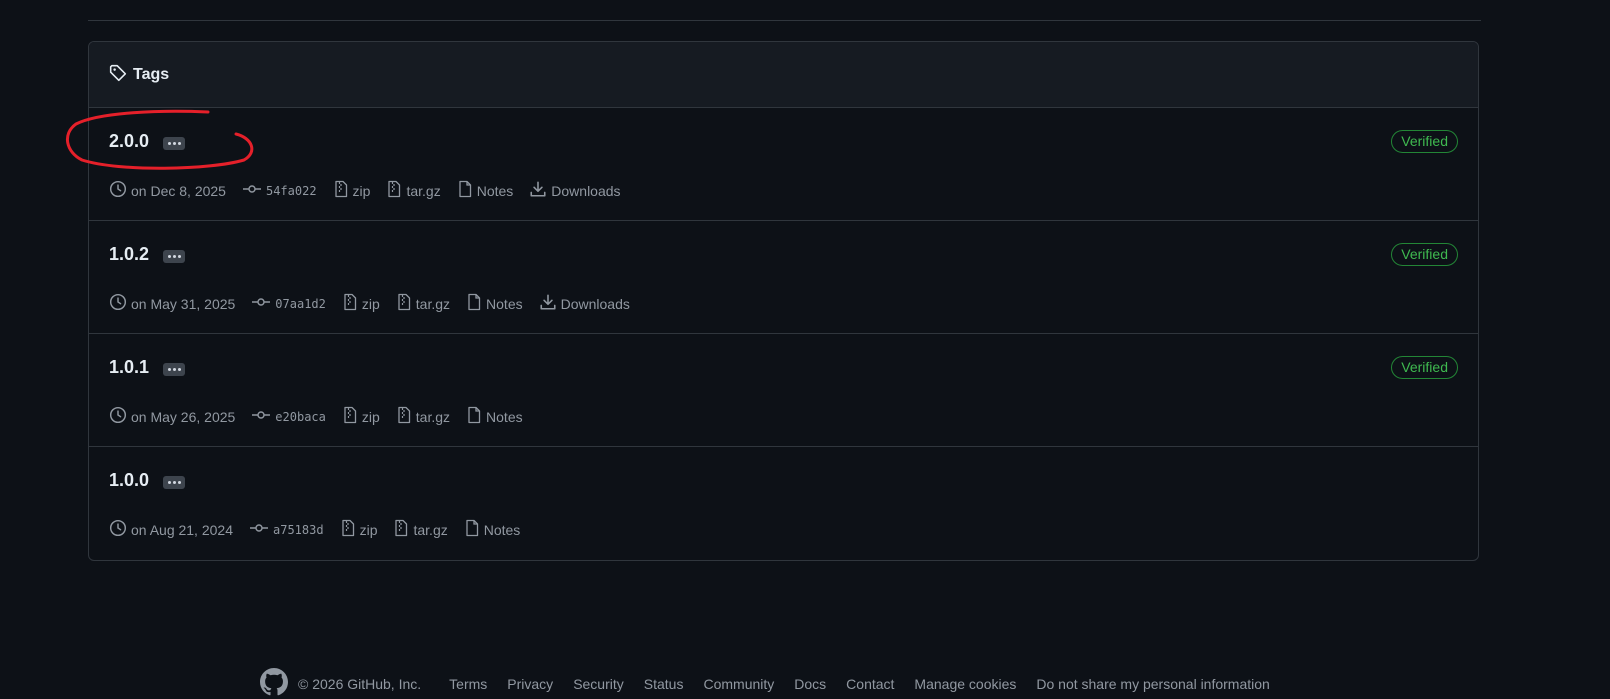 The height and width of the screenshot is (699, 1610). I want to click on footer-link-status: Status, so click(664, 684).